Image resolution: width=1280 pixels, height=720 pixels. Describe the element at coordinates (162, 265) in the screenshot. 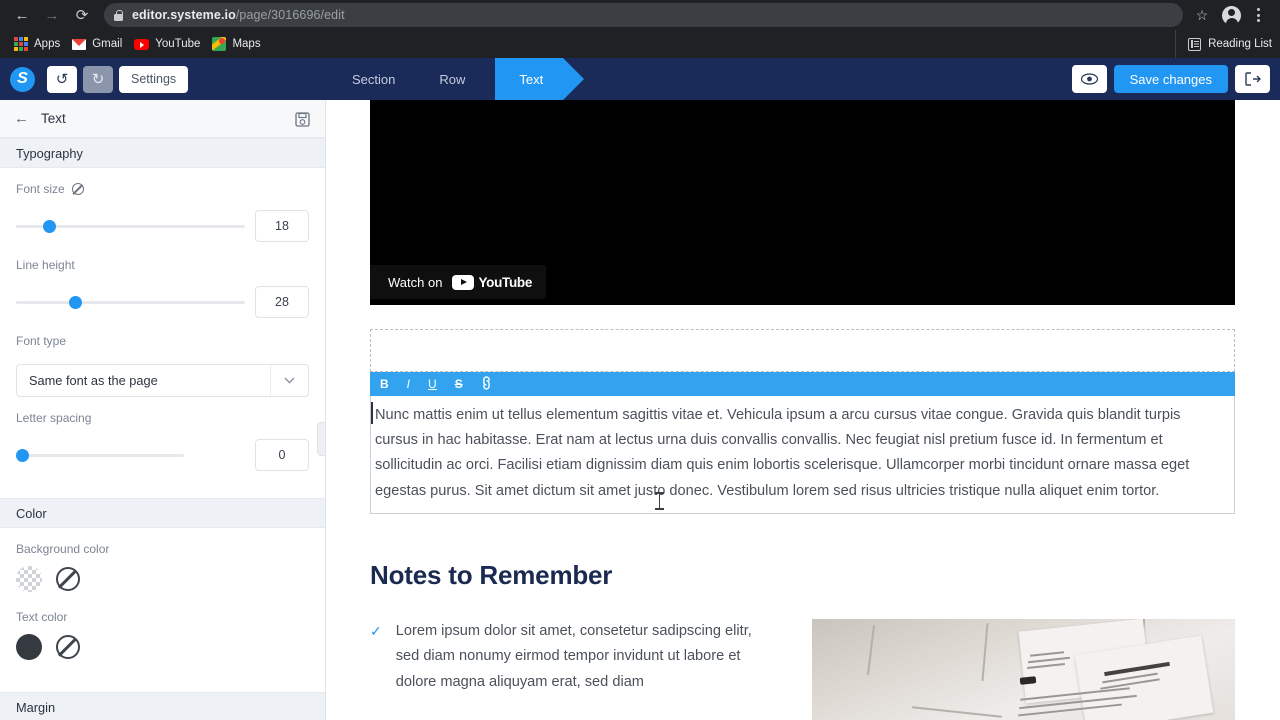

I see `line-height-label: Line height` at that location.